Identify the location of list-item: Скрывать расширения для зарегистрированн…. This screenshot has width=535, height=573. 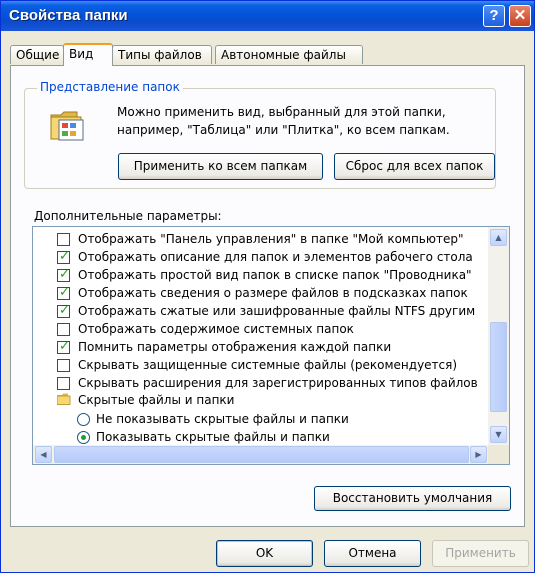
(278, 383).